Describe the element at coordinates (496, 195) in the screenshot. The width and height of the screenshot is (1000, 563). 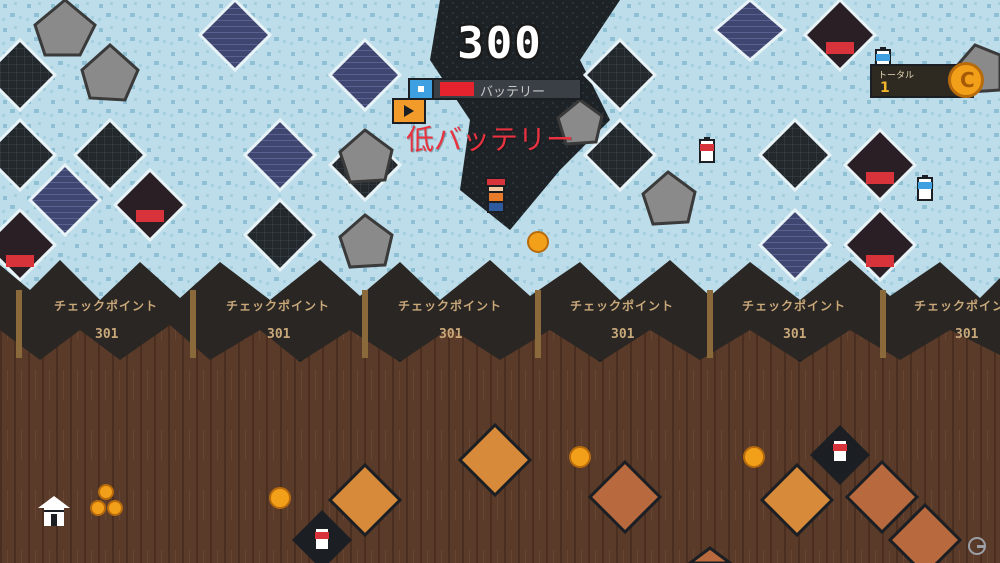
I see `player-miner` at that location.